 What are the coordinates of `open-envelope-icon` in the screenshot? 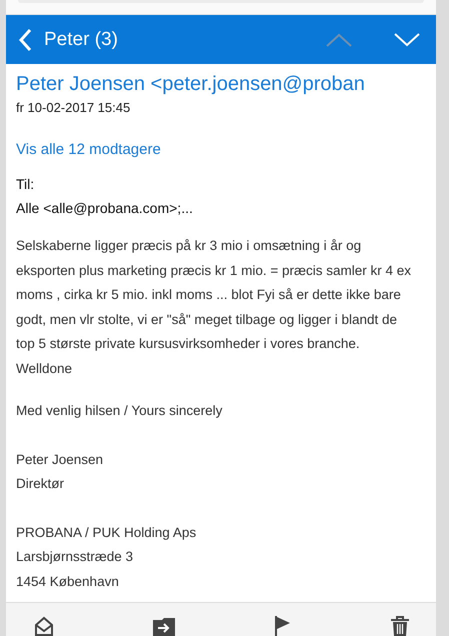 It's located at (44, 626).